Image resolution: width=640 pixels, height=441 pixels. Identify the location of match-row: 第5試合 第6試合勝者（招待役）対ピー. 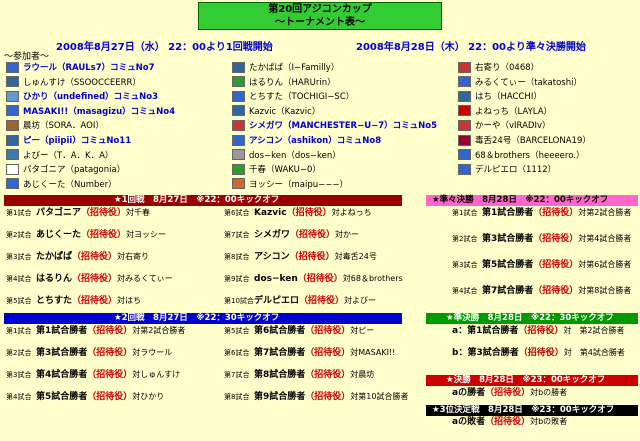
(299, 330).